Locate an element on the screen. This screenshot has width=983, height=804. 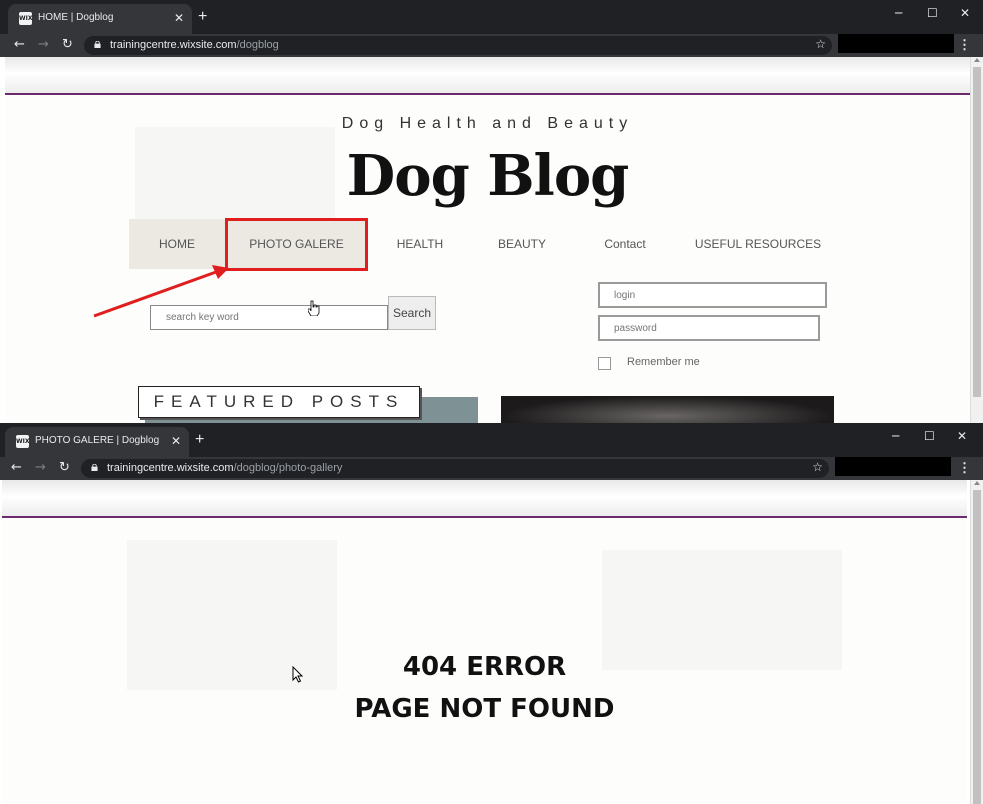
error-heading: 404 ERROR is located at coordinates (484, 667).